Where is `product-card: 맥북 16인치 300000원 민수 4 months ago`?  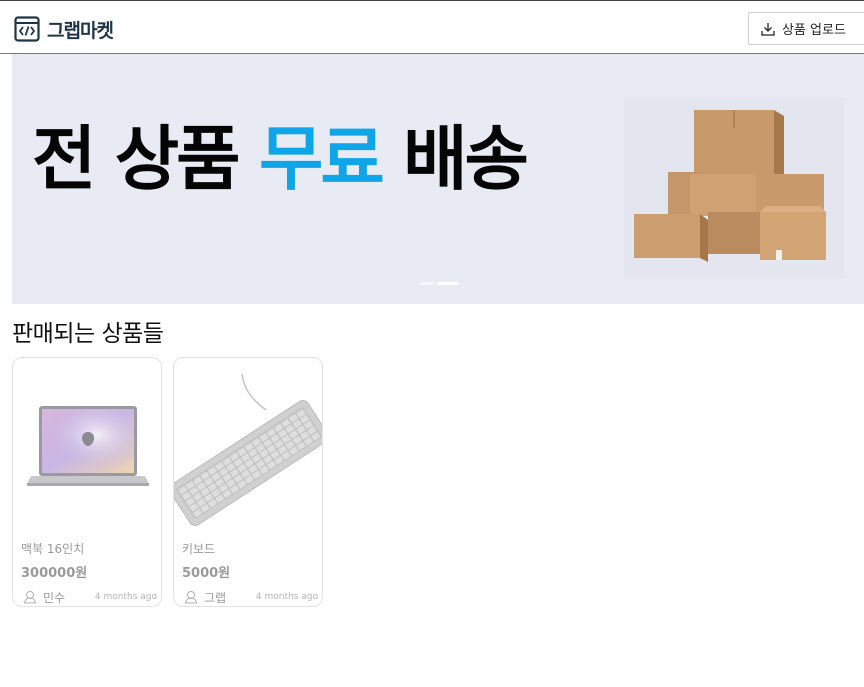
product-card: 맥북 16인치 300000원 민수 4 months ago is located at coordinates (87, 482).